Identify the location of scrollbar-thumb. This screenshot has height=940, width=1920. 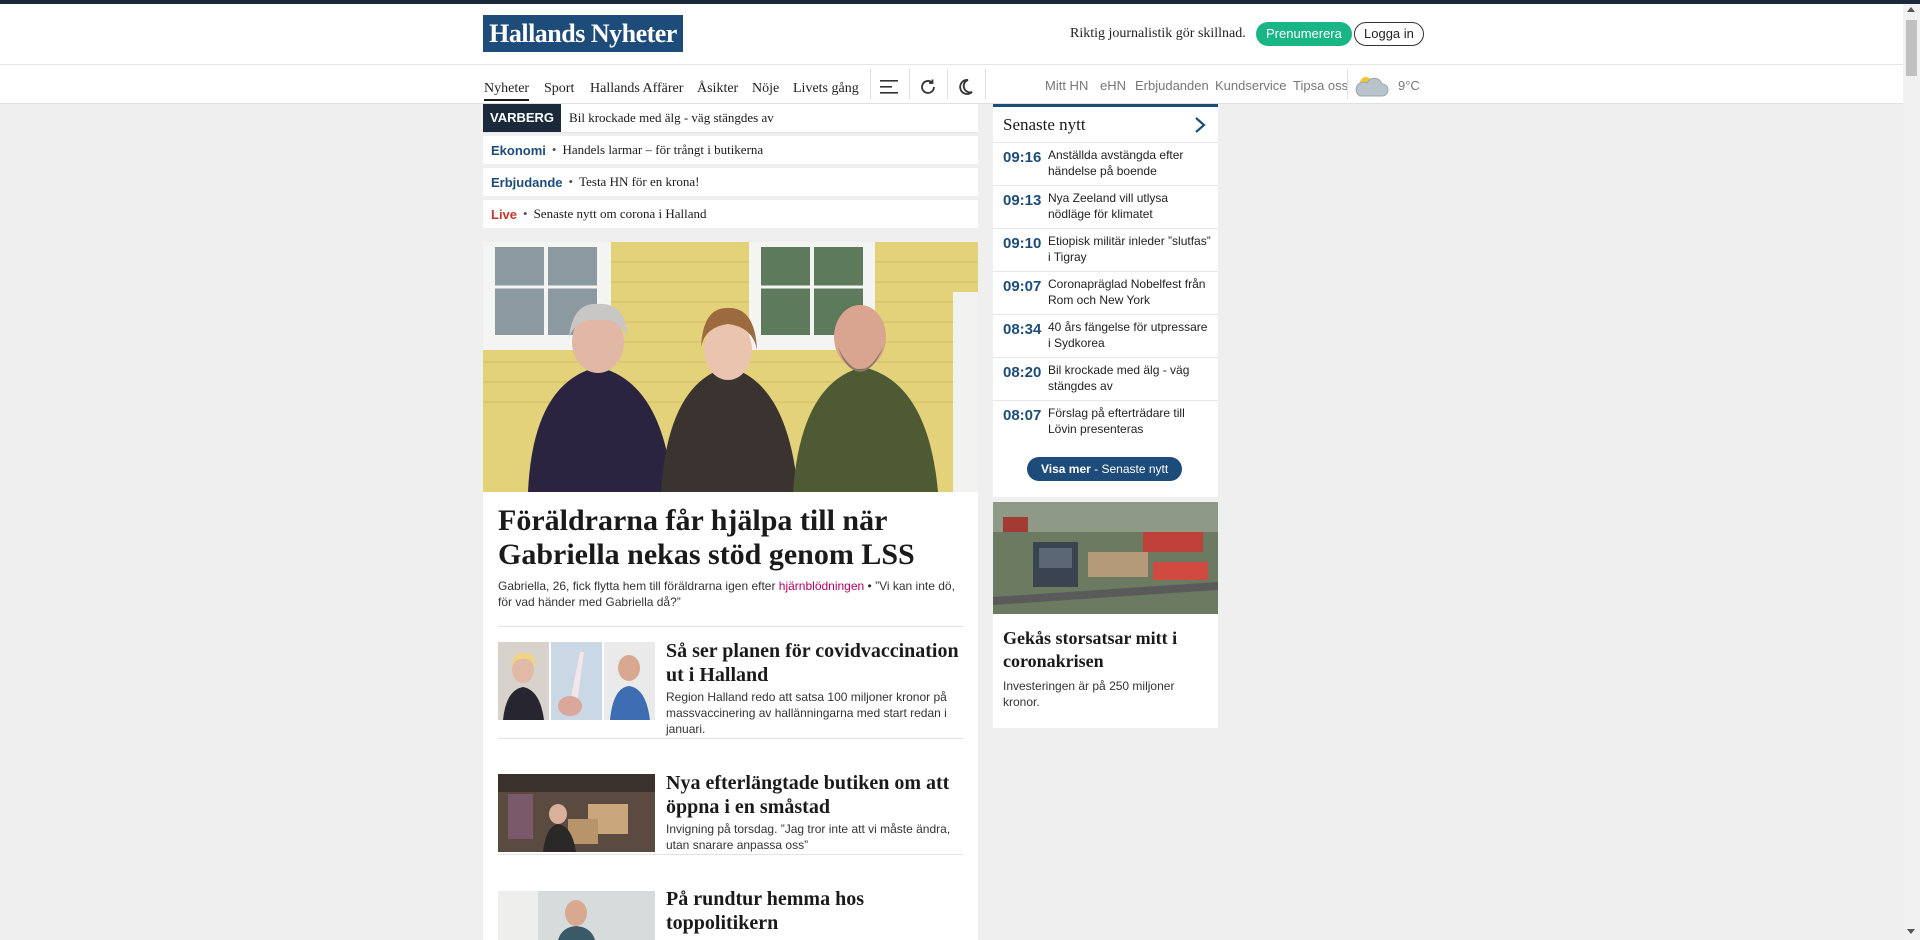
(1911, 48).